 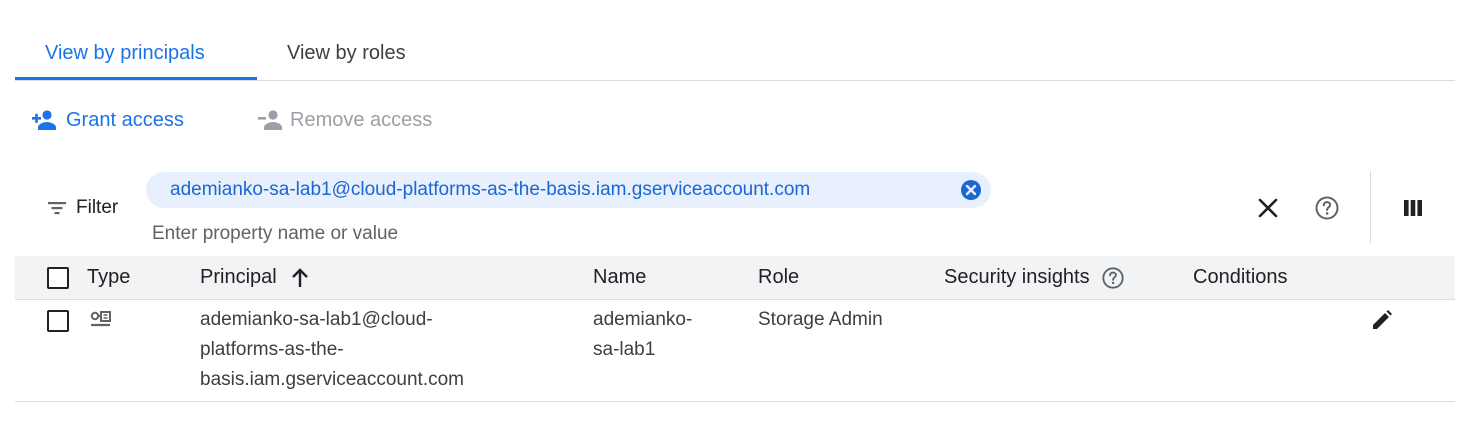 I want to click on filter-help-button, so click(x=1327, y=208).